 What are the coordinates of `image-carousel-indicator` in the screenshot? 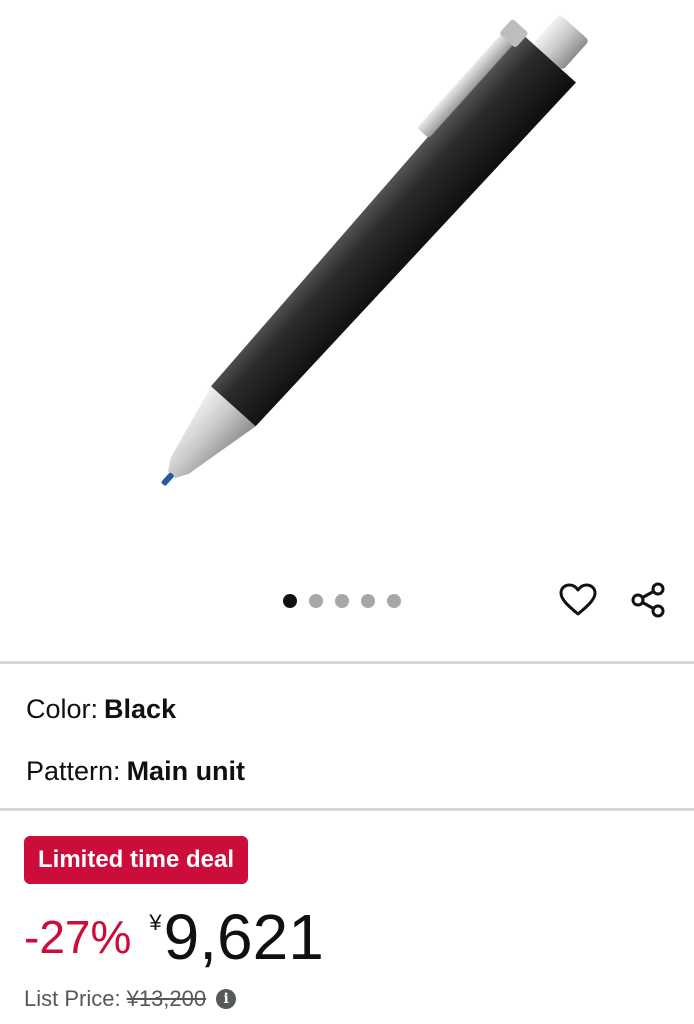 It's located at (342, 601).